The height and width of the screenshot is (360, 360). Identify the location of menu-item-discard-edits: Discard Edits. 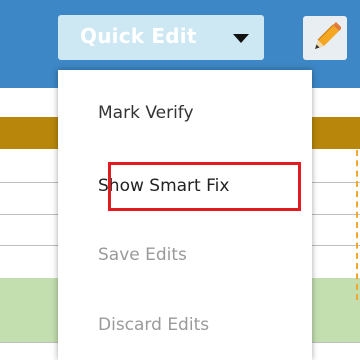
(153, 325).